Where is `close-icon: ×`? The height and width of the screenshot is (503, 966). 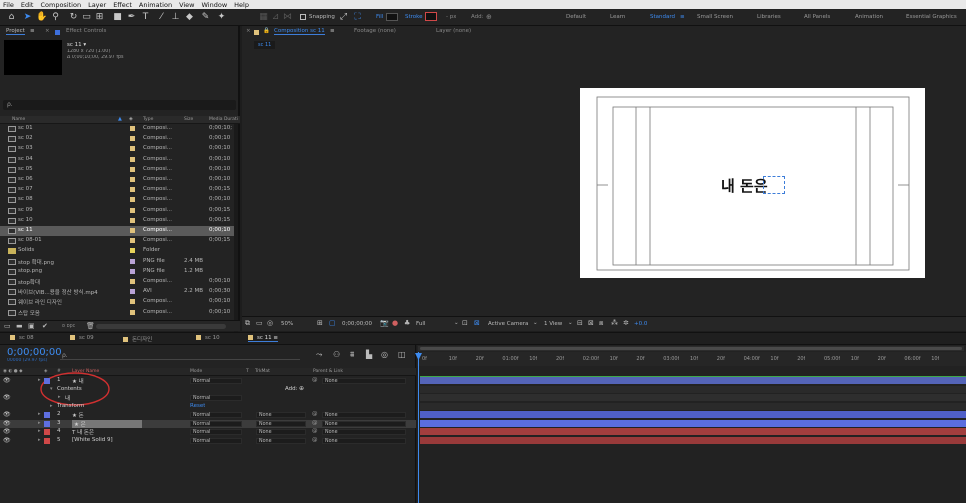 close-icon: × is located at coordinates (47, 31).